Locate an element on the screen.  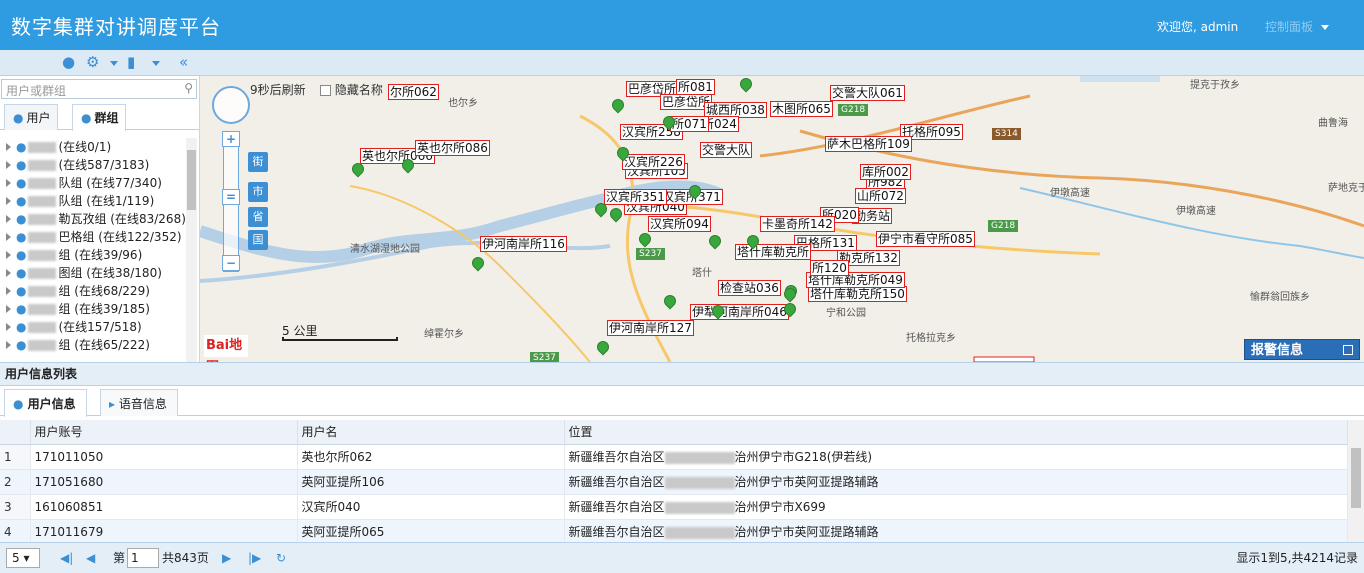
map-marker-label: 塔什库勒克所 is located at coordinates (773, 252).